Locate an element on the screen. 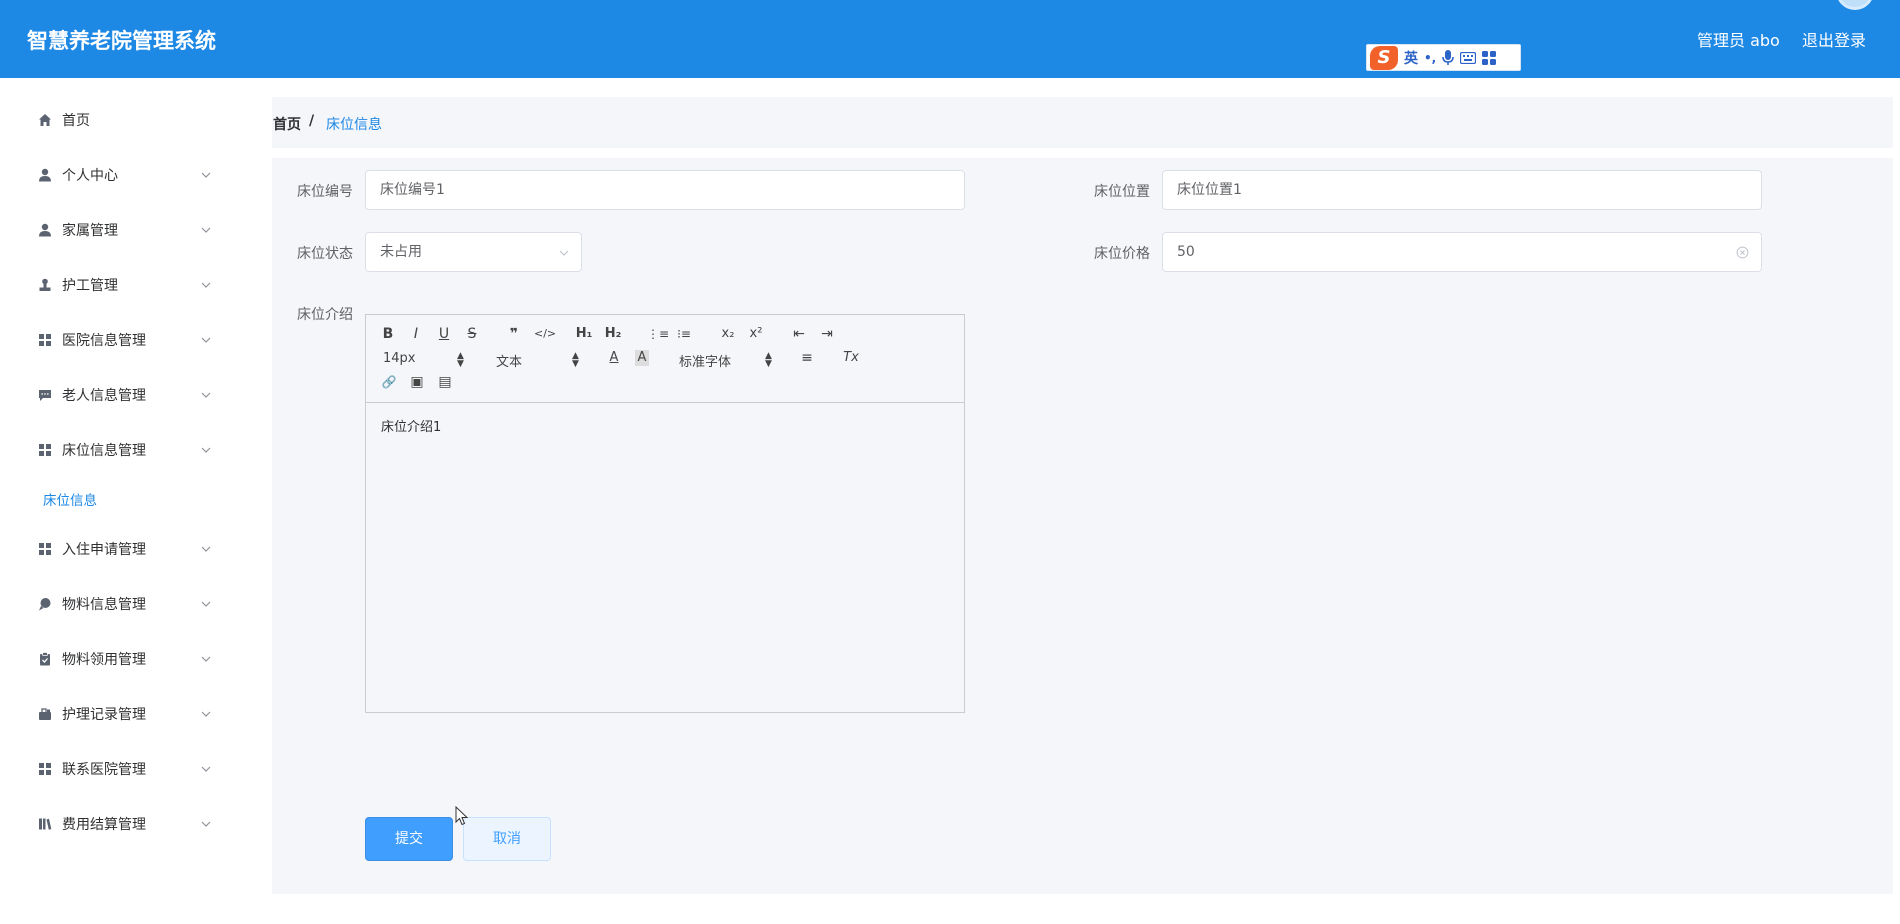 The width and height of the screenshot is (1900, 924). sidebar-item-label: 床位信息管理 is located at coordinates (104, 451).